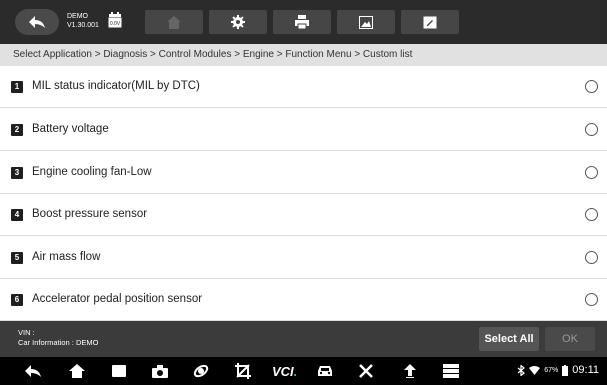  I want to click on home-button, so click(174, 22).